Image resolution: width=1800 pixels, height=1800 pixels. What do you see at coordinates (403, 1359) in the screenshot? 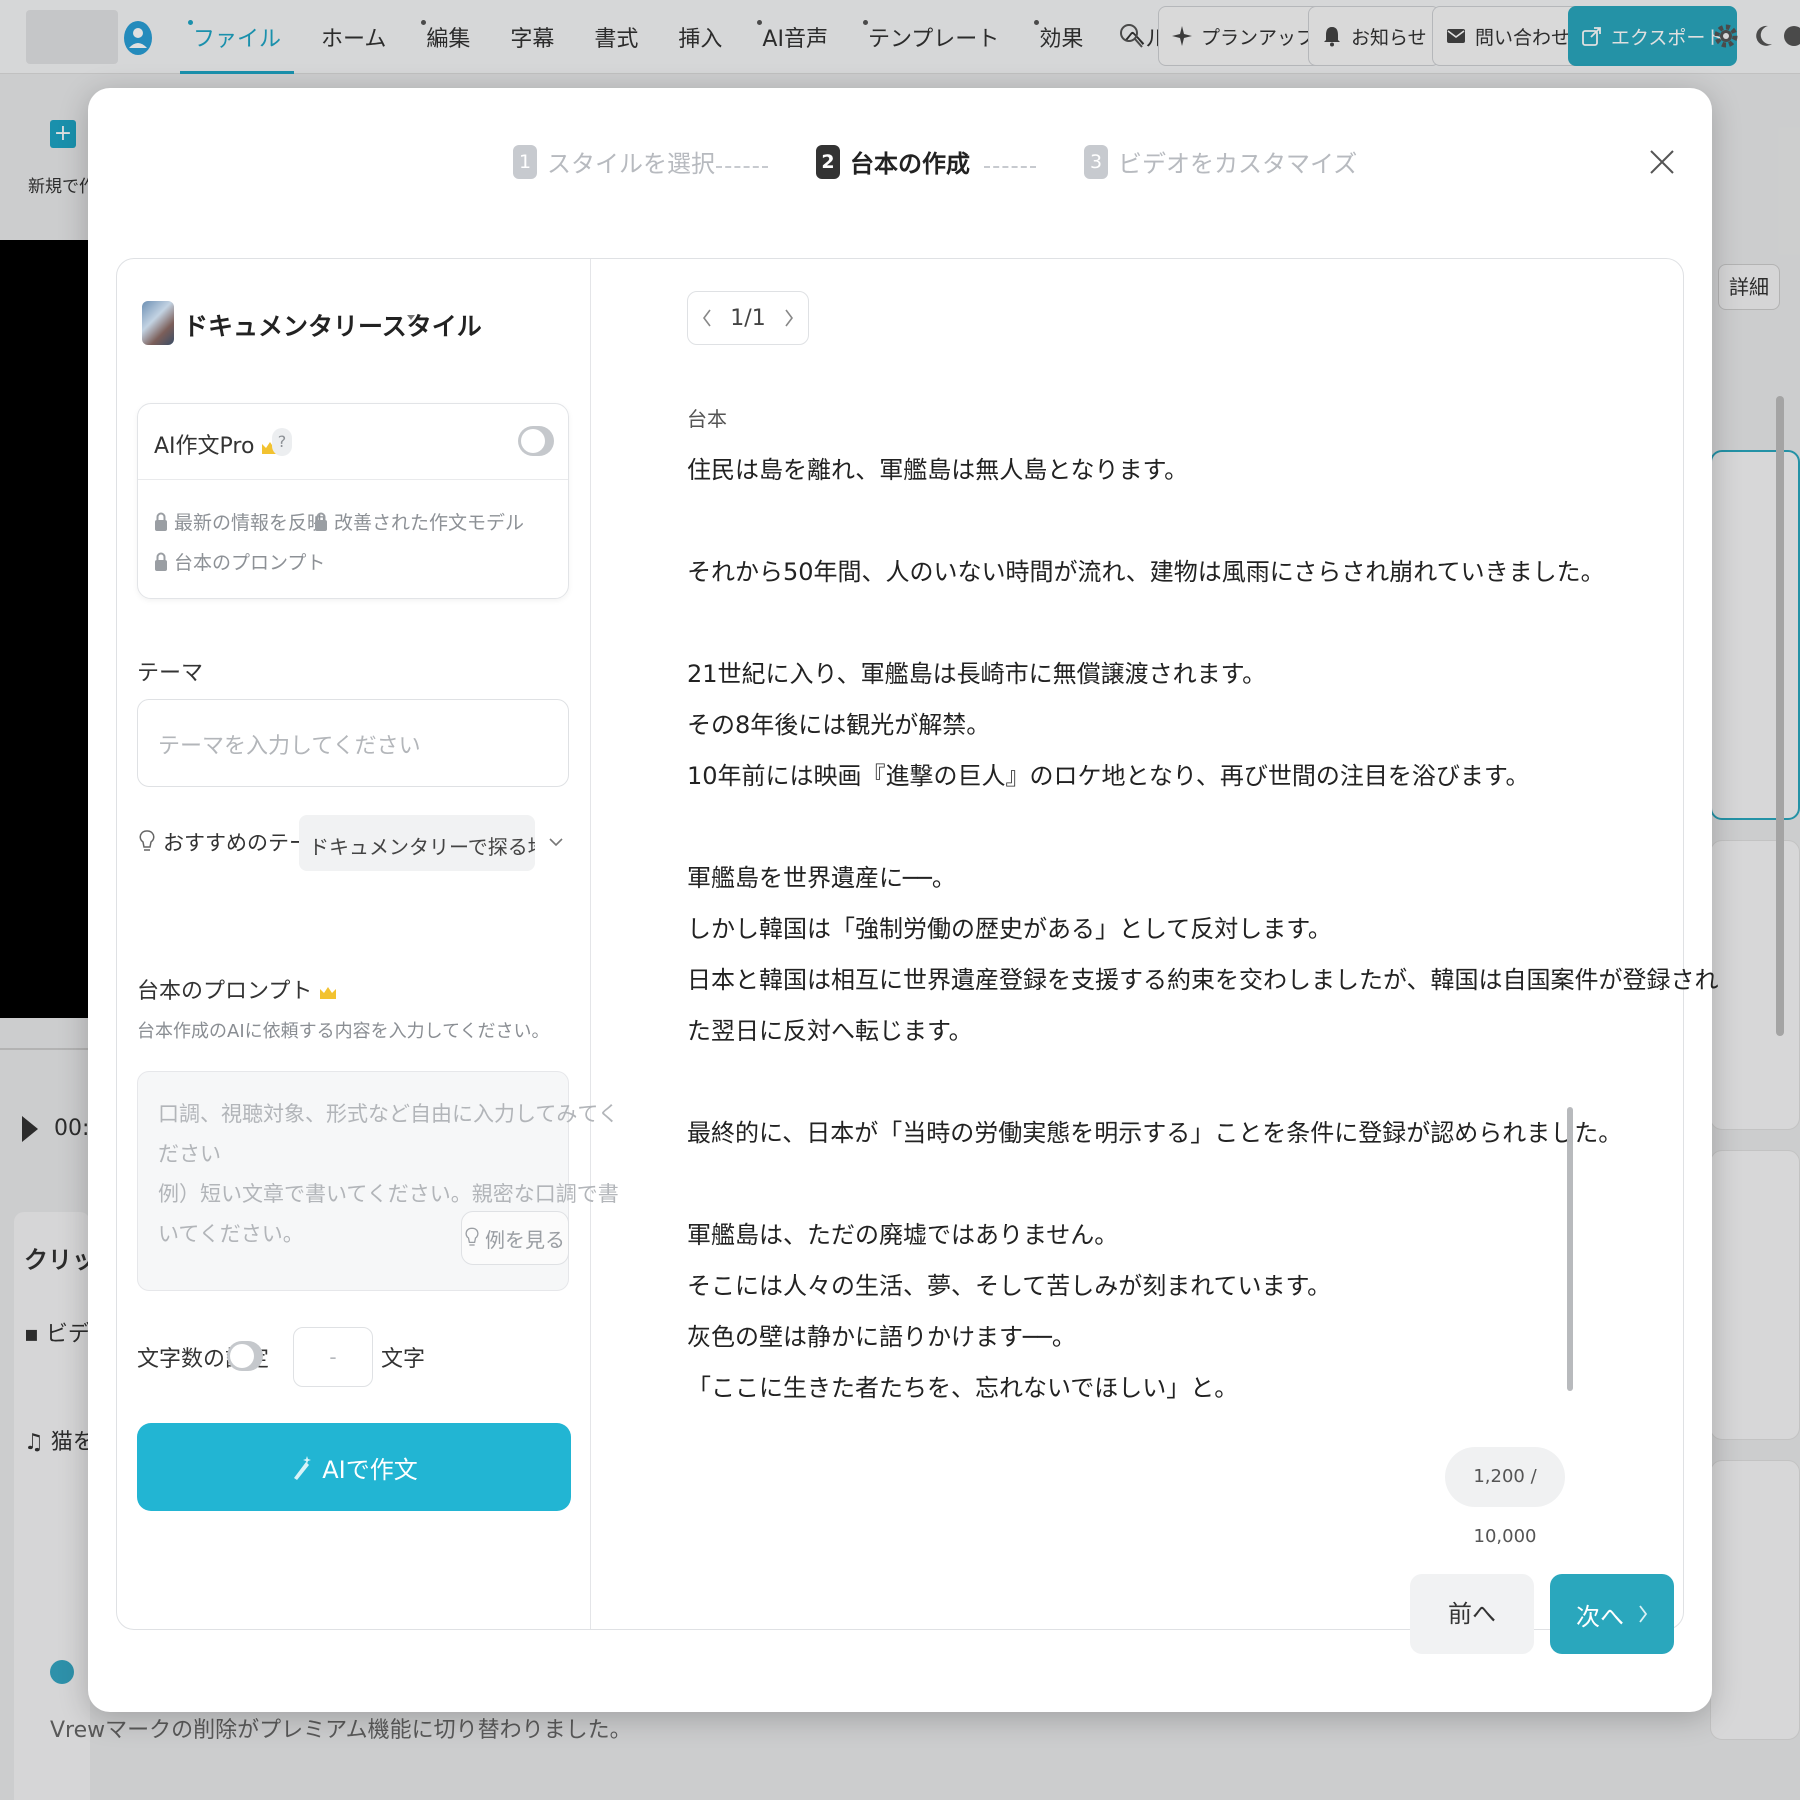
I see `char-unit-label: 文字` at bounding box center [403, 1359].